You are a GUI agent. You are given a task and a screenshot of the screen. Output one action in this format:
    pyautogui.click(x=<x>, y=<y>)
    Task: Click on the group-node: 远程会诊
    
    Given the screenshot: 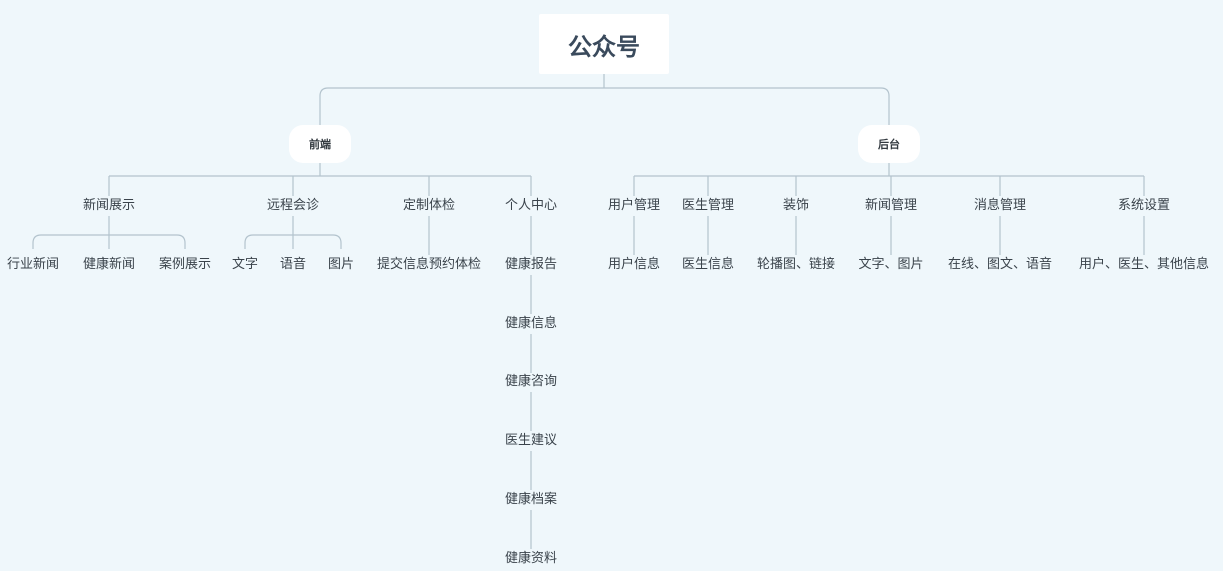 What is the action you would take?
    pyautogui.click(x=293, y=206)
    